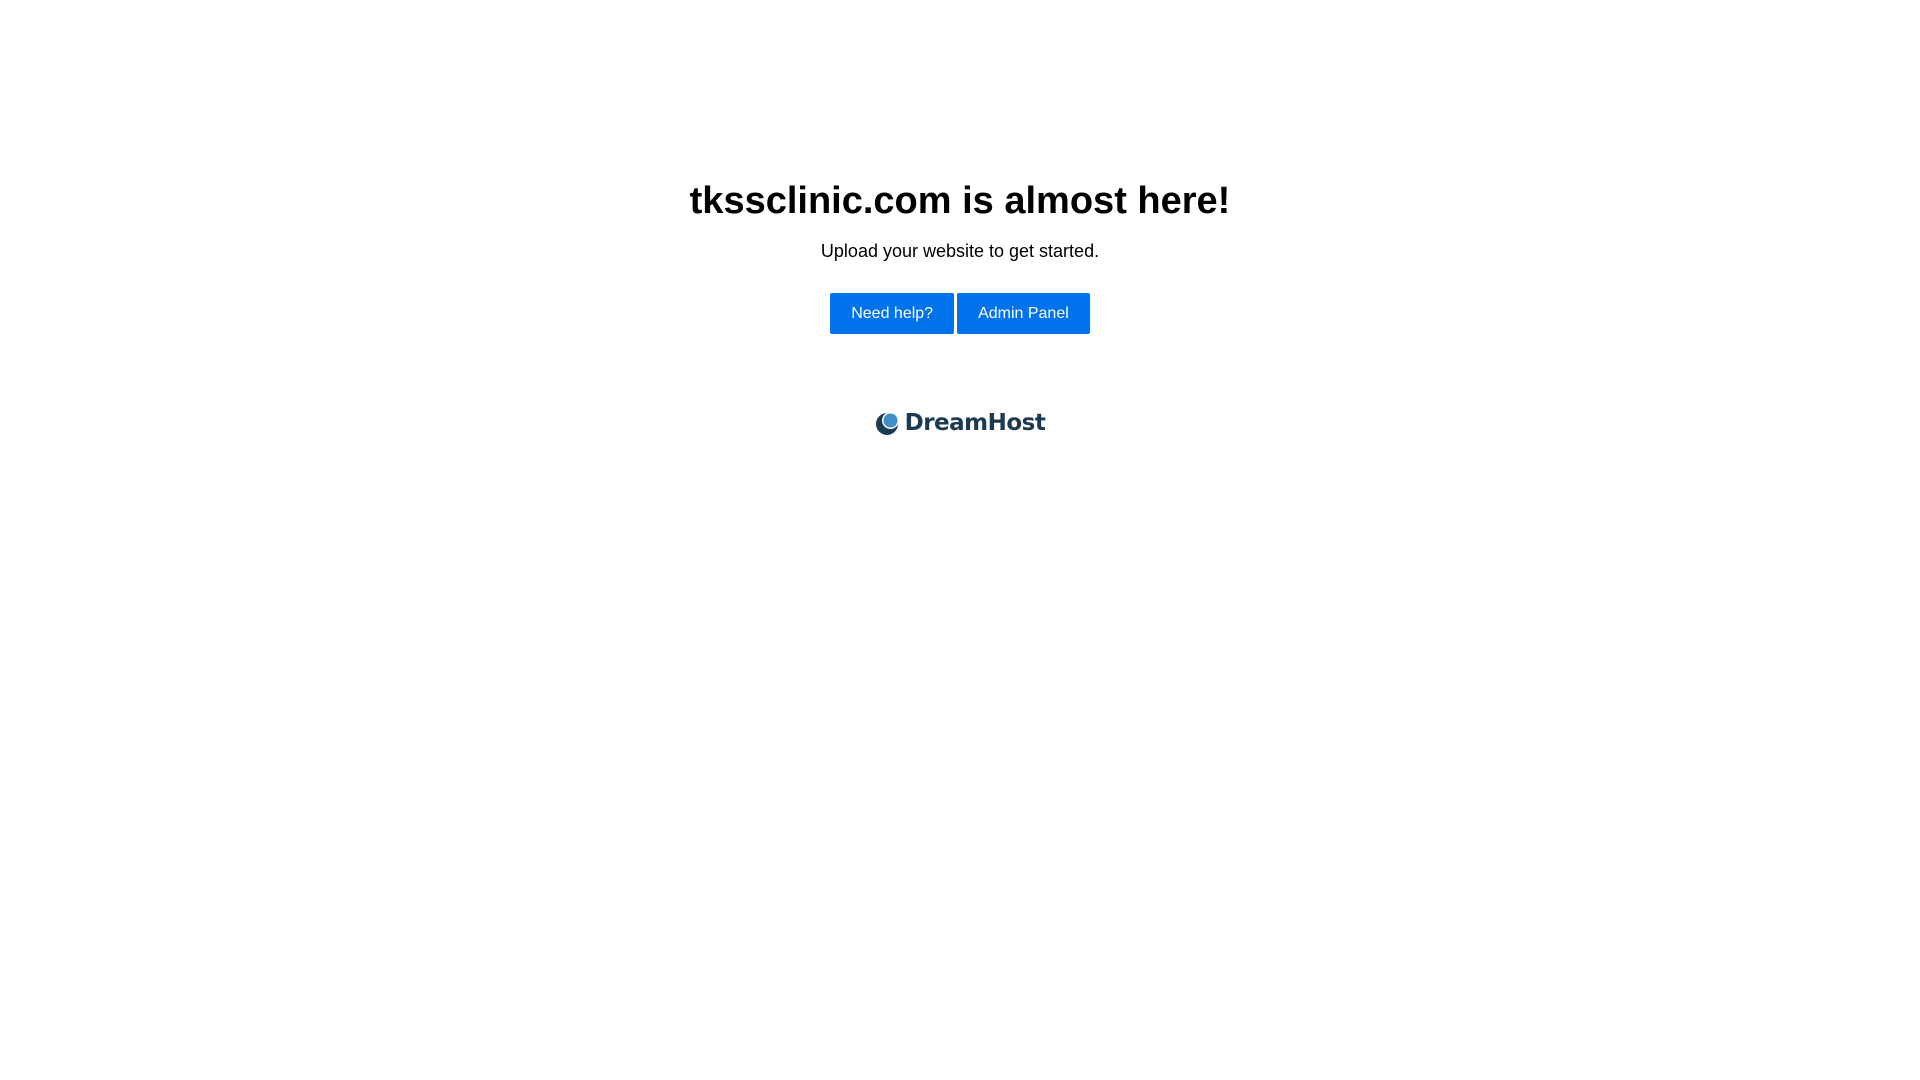 This screenshot has height=1080, width=1920. I want to click on need-help-button: Need help?, so click(892, 313).